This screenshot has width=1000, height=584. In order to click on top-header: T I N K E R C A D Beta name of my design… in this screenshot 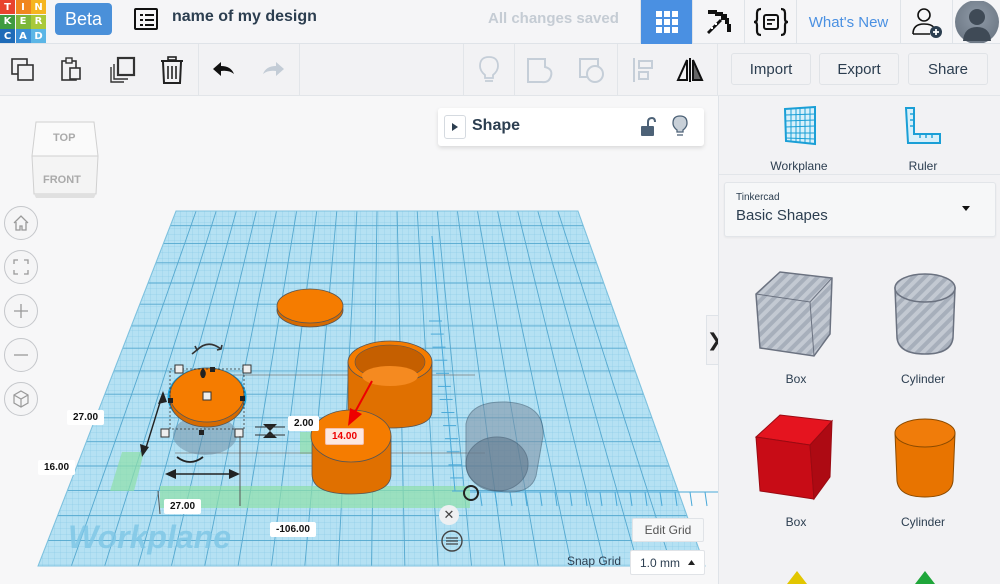, I will do `click(500, 22)`.